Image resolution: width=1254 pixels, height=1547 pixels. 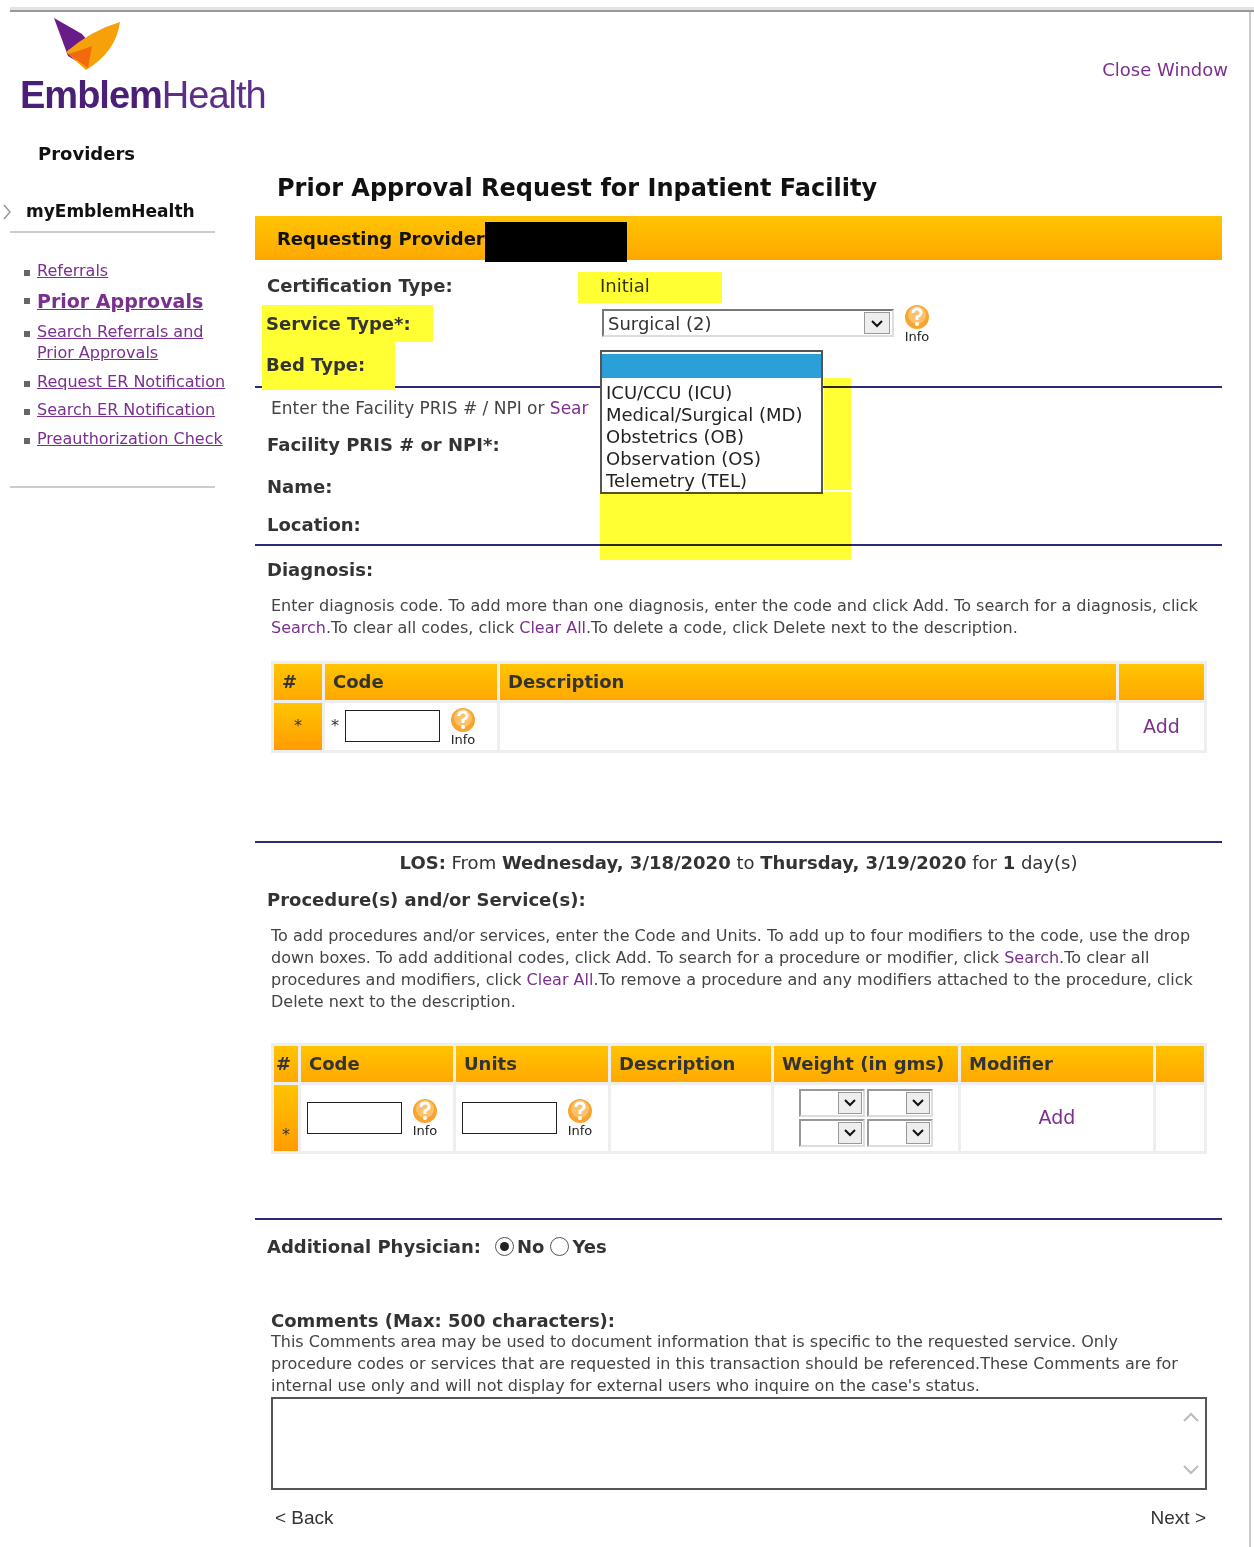 What do you see at coordinates (374, 1247) in the screenshot?
I see `field-label: Additional Physician:` at bounding box center [374, 1247].